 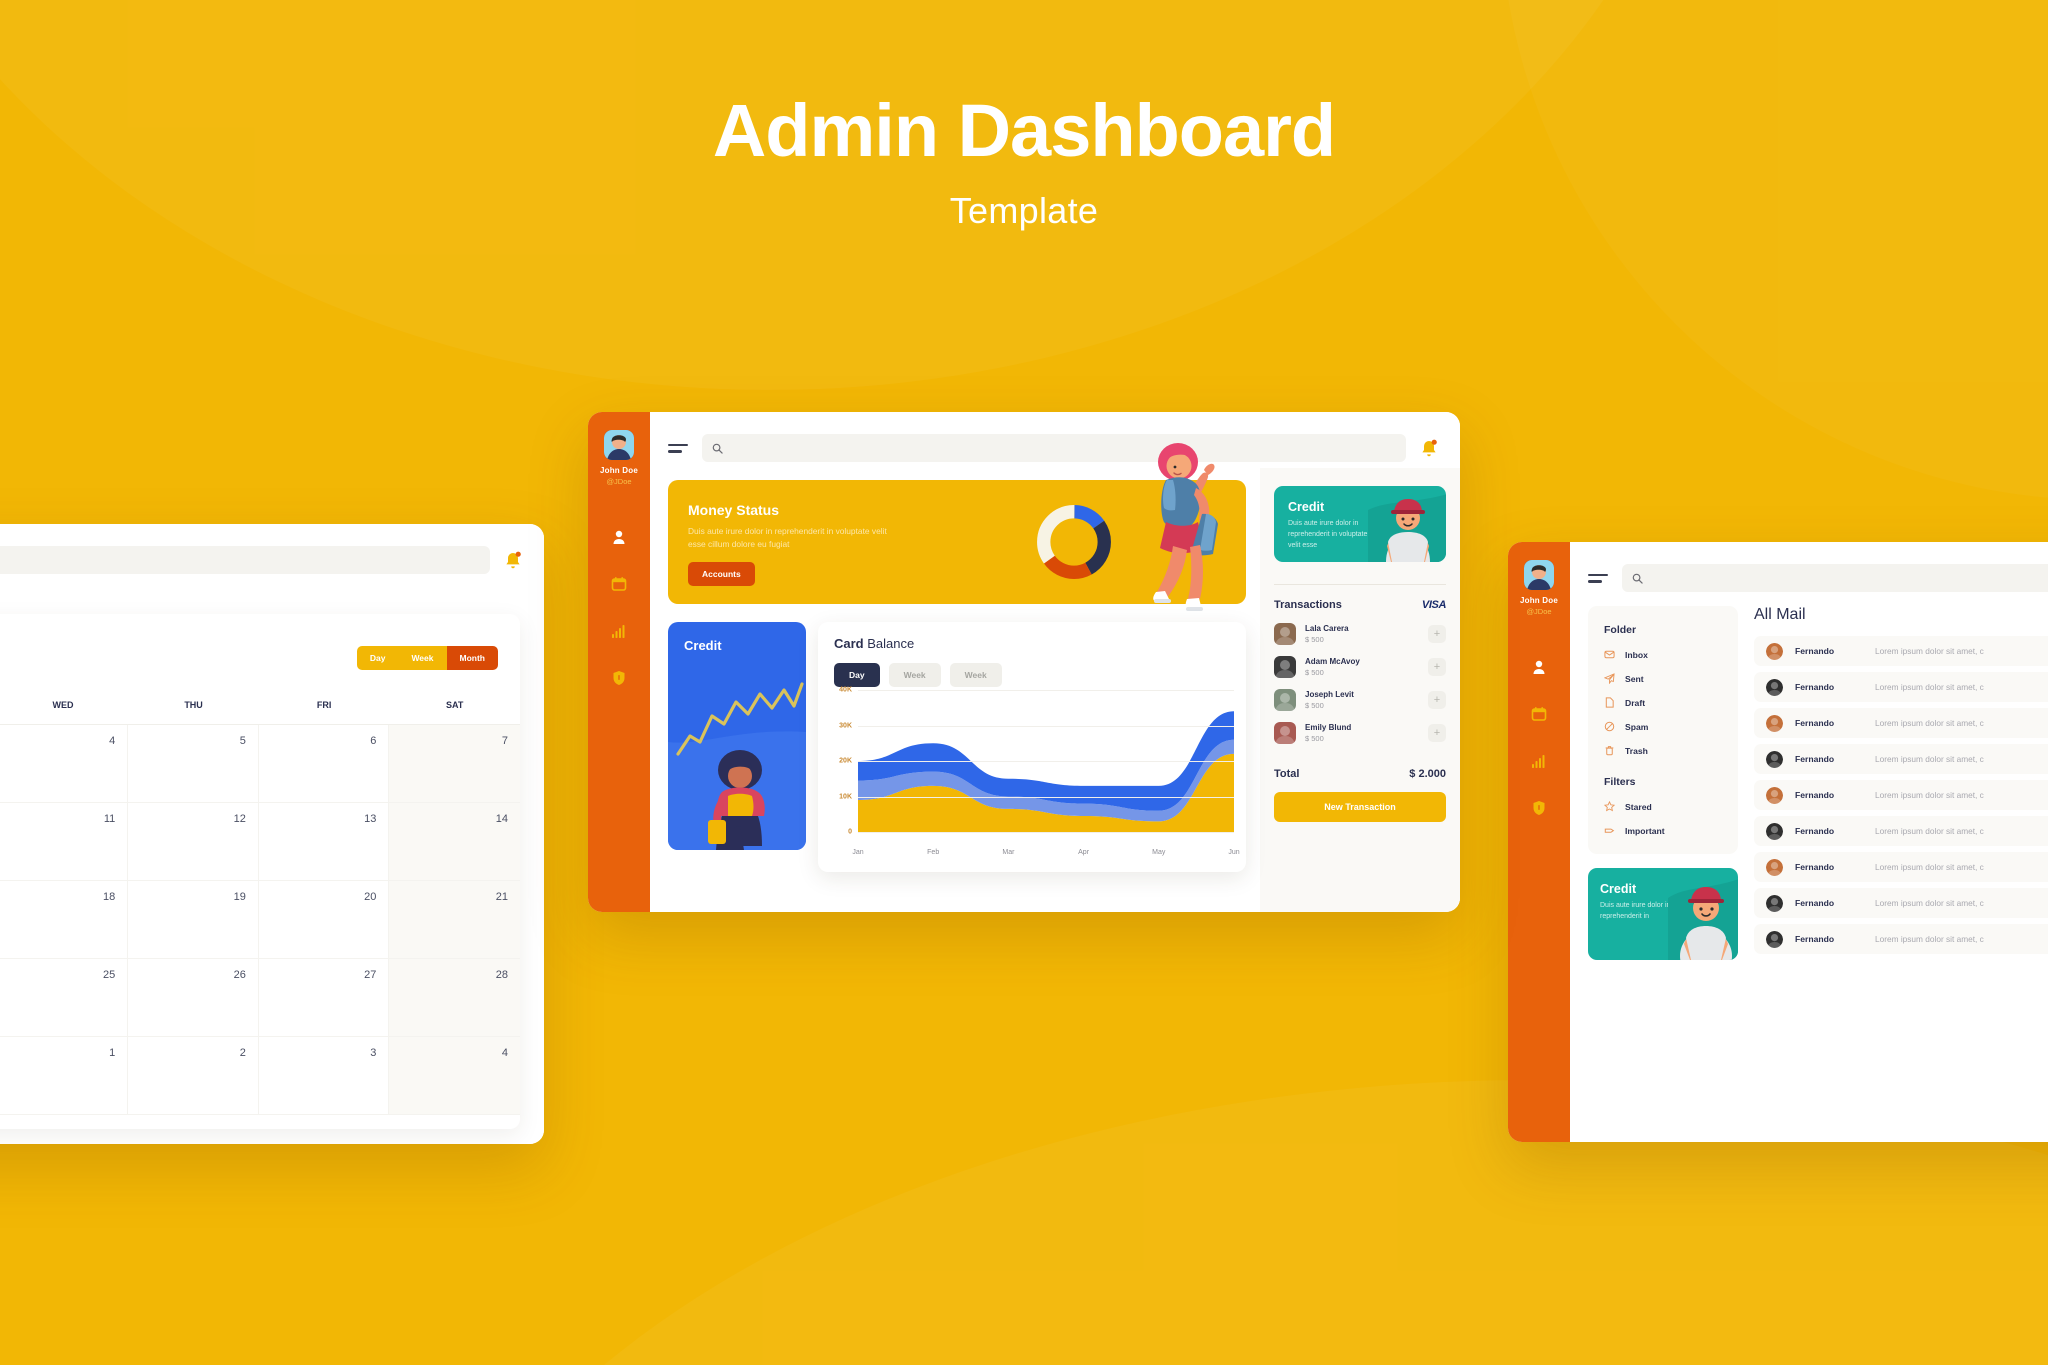 What do you see at coordinates (422, 658) in the screenshot?
I see `calendar-view-week: Week` at bounding box center [422, 658].